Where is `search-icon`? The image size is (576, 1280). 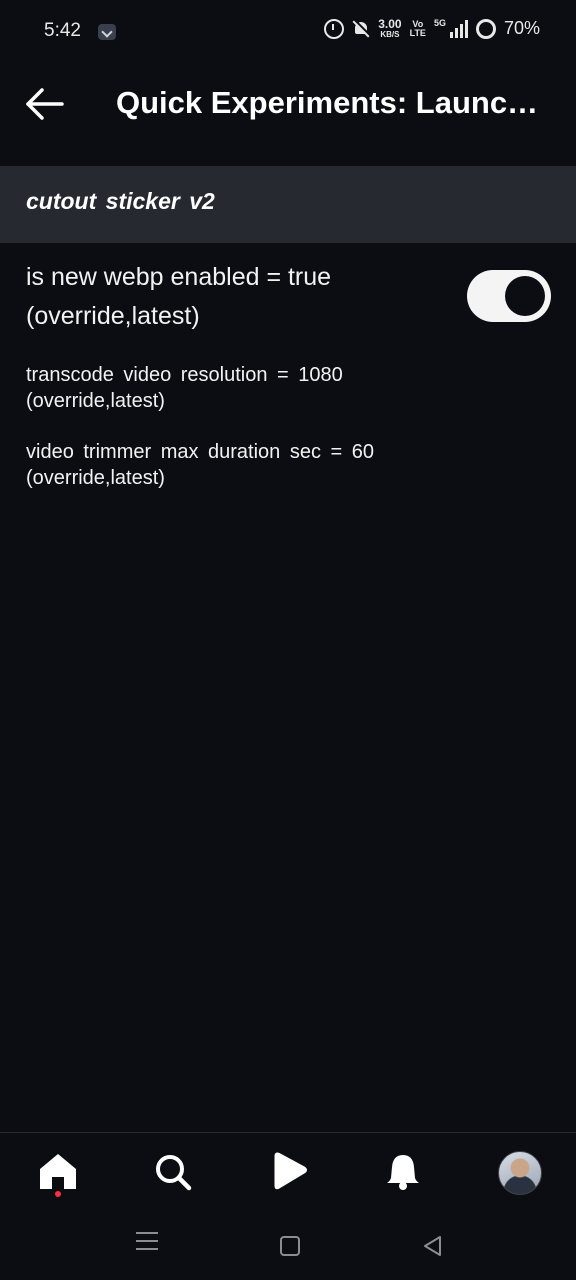 search-icon is located at coordinates (174, 1173).